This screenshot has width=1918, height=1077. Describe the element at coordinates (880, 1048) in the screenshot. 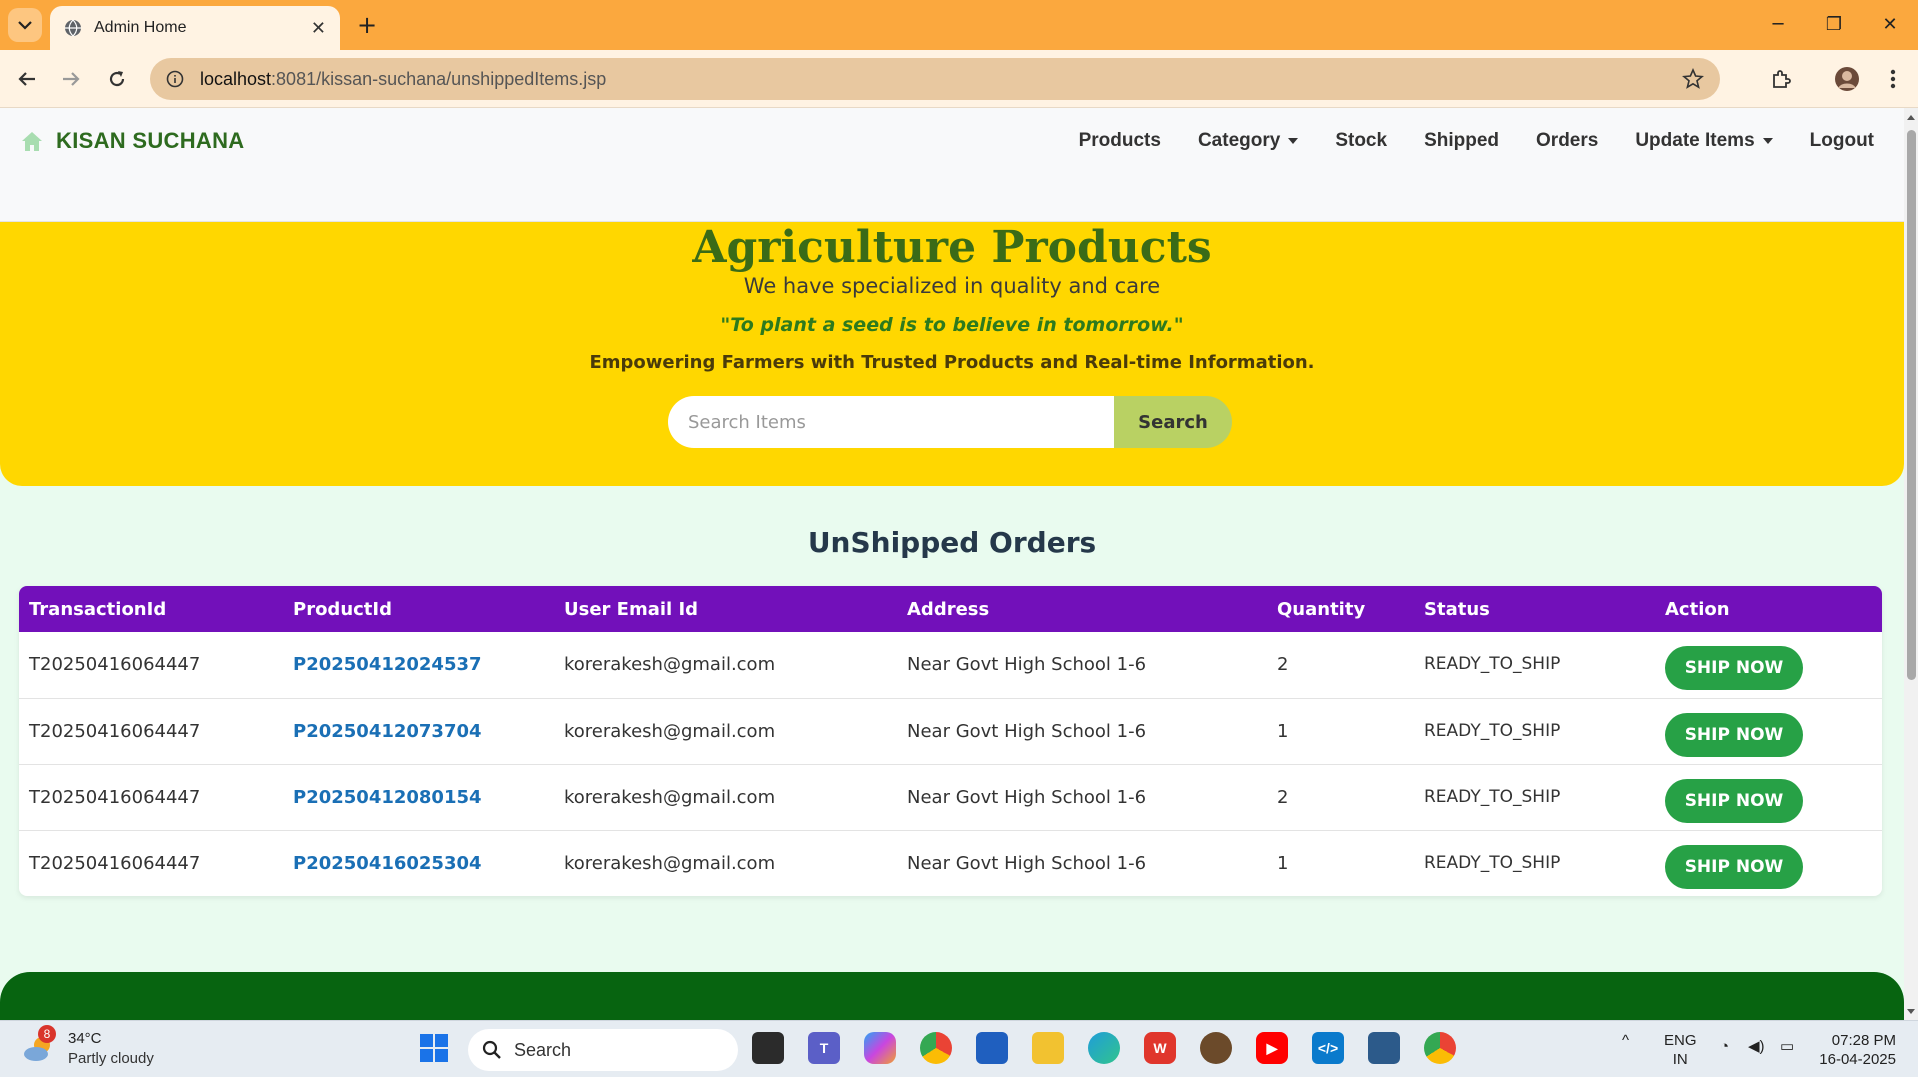

I see `copilot-icon` at that location.